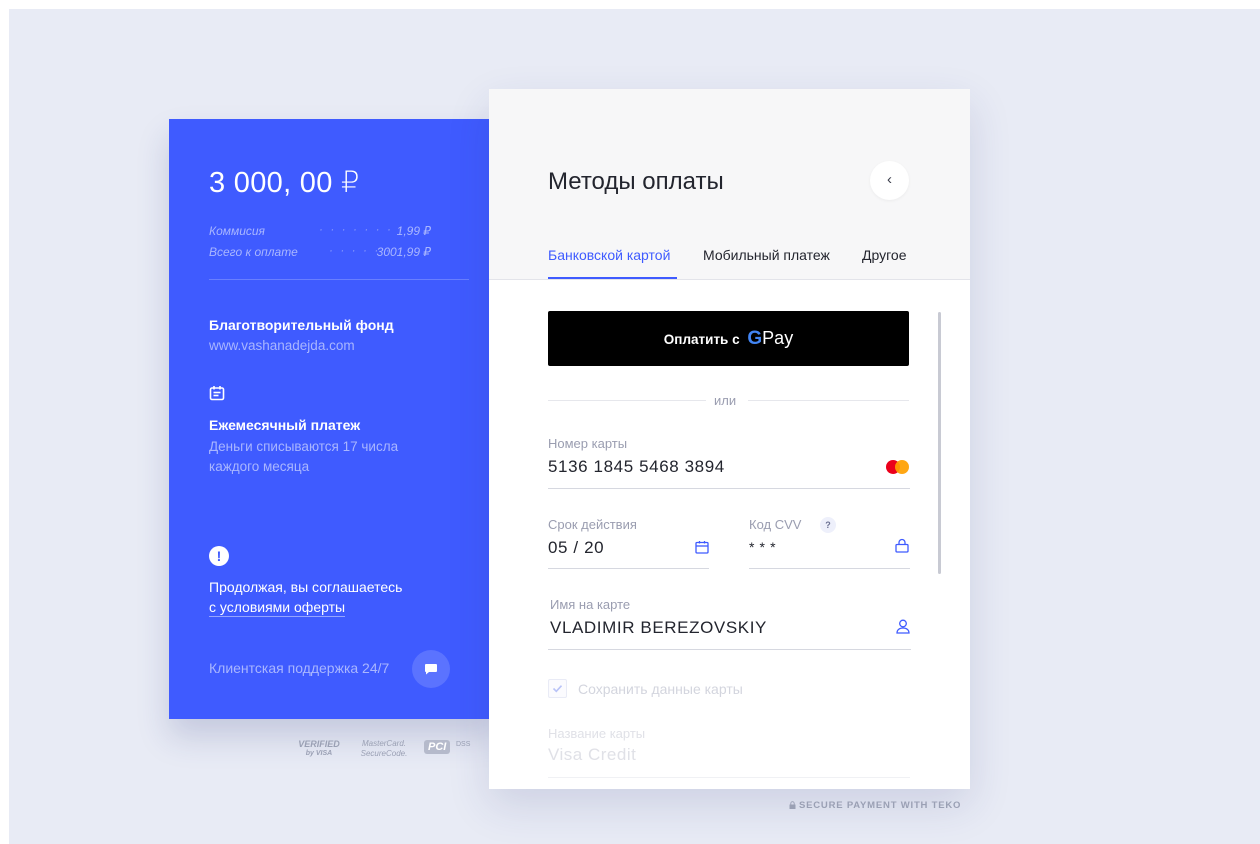  I want to click on visa-top-text: VERIFIED, so click(319, 744).